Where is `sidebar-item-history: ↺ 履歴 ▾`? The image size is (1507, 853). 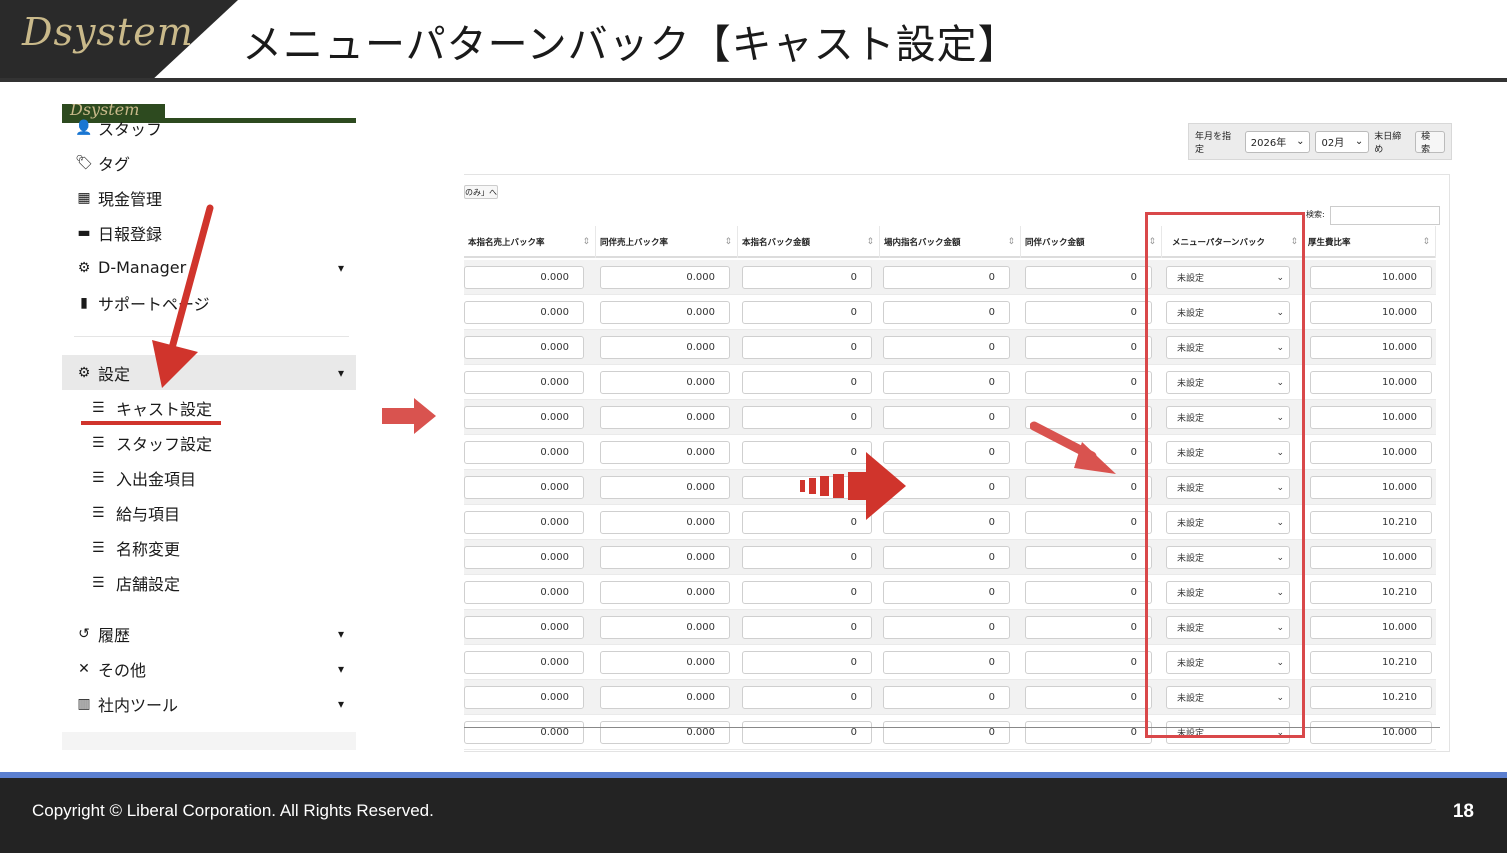
sidebar-item-history: ↺ 履歴 ▾ is located at coordinates (209, 633).